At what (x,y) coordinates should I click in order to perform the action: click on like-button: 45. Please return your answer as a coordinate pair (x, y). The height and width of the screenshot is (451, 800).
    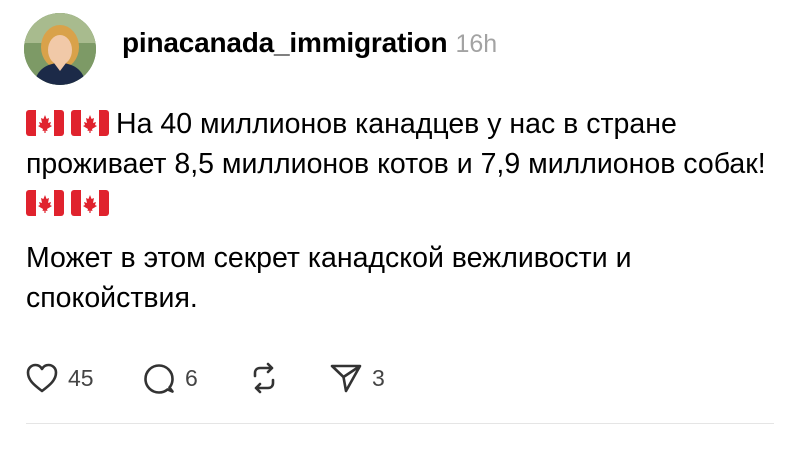
    Looking at the image, I should click on (82, 378).